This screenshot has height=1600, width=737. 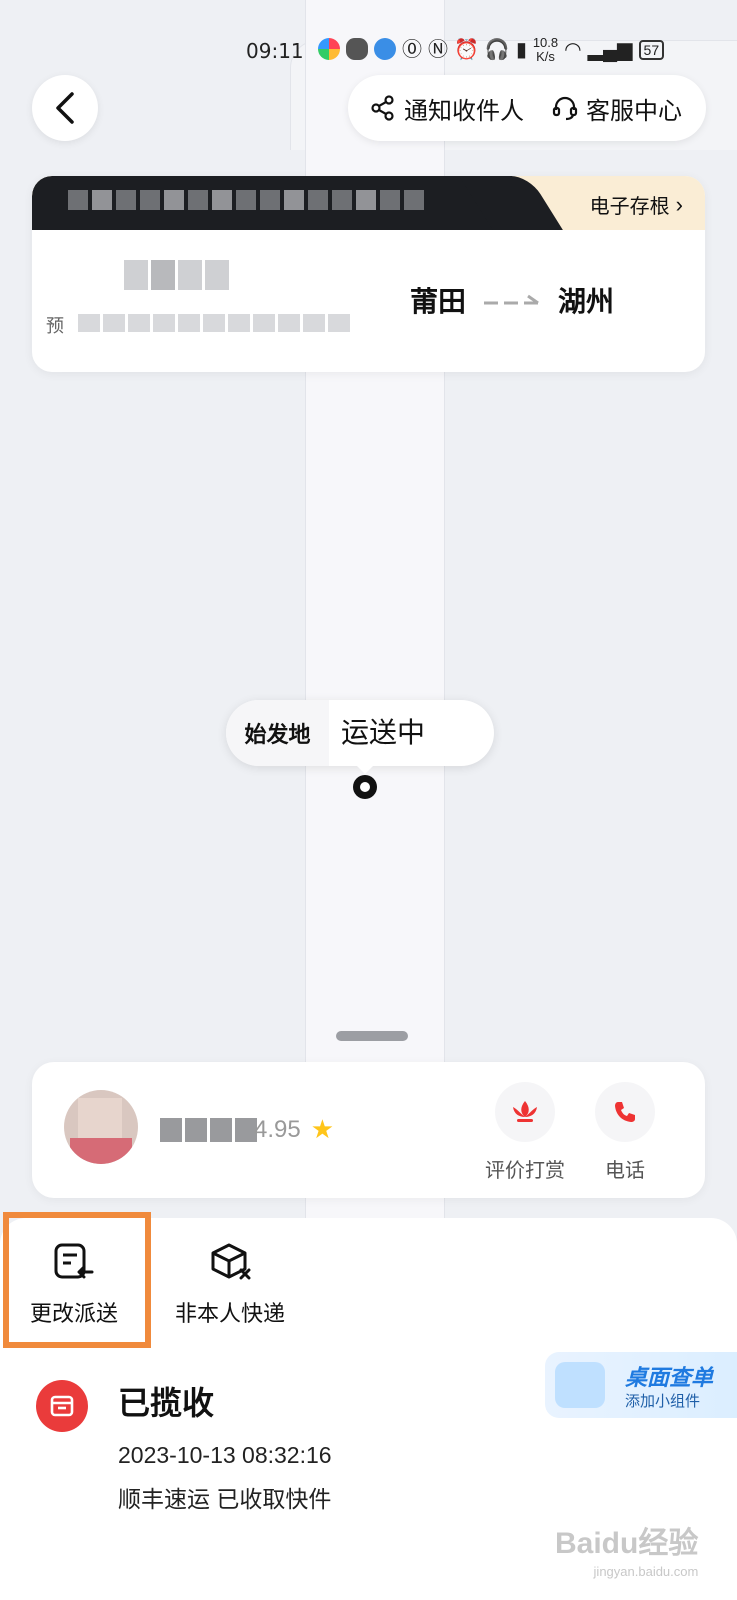 What do you see at coordinates (527, 108) in the screenshot?
I see `top-actions: 通知收件人 客服中心` at bounding box center [527, 108].